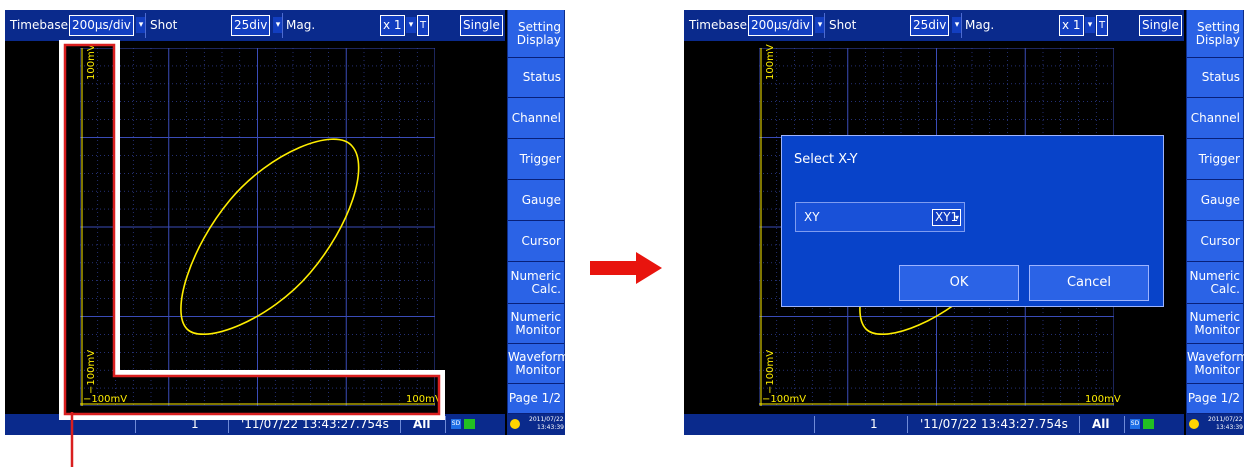  Describe the element at coordinates (1102, 25) in the screenshot. I see `trigger-mode-icon: T` at that location.